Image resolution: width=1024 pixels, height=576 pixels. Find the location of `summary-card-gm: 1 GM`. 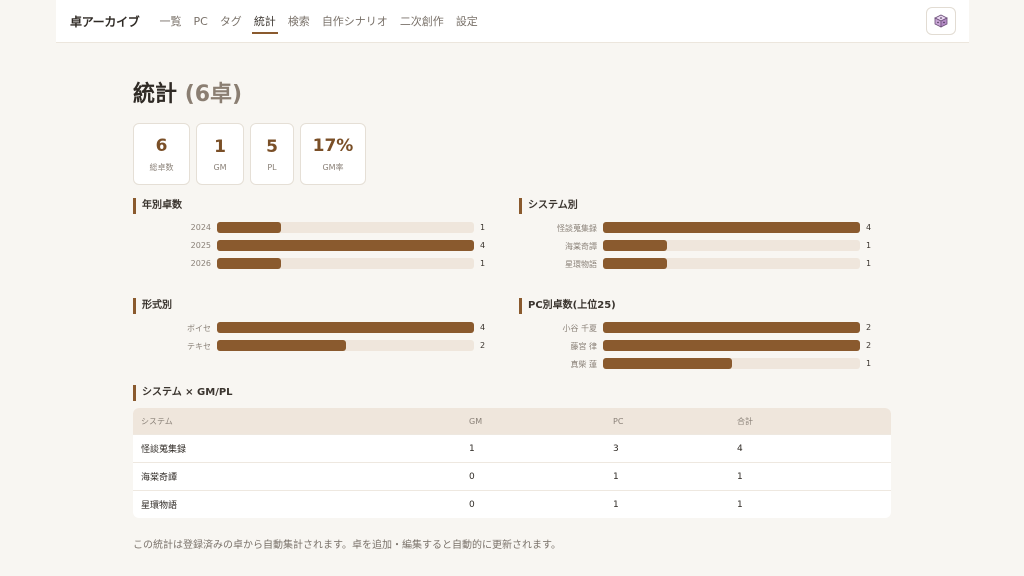

summary-card-gm: 1 GM is located at coordinates (220, 154).